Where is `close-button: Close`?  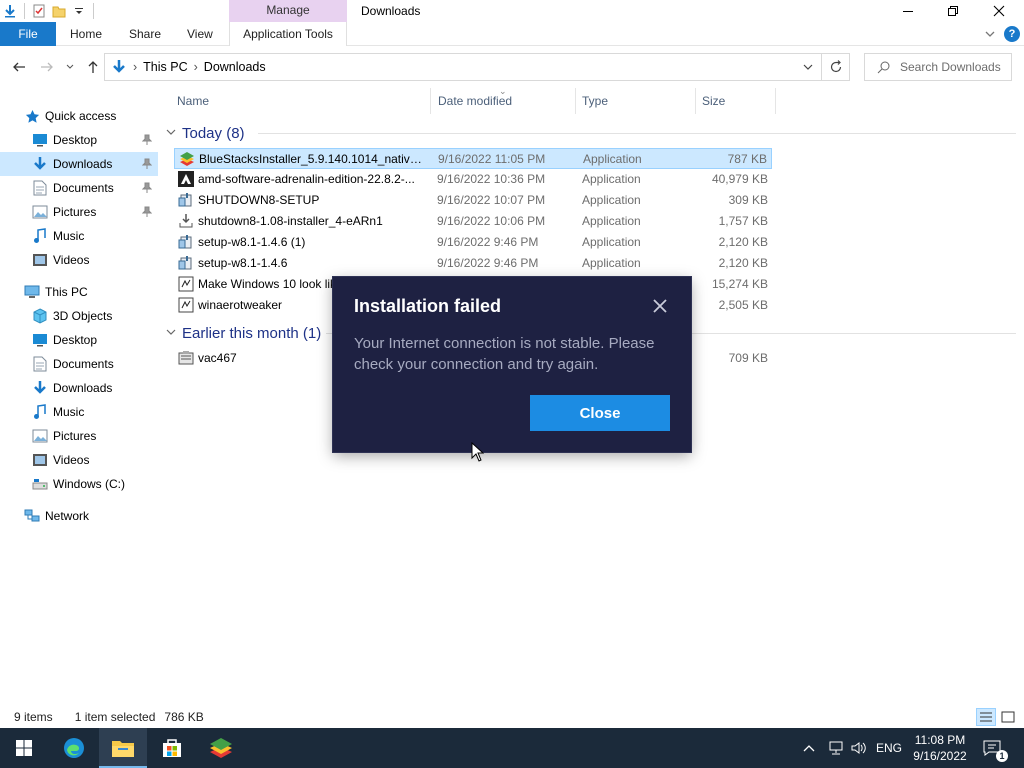
close-button: Close is located at coordinates (600, 413).